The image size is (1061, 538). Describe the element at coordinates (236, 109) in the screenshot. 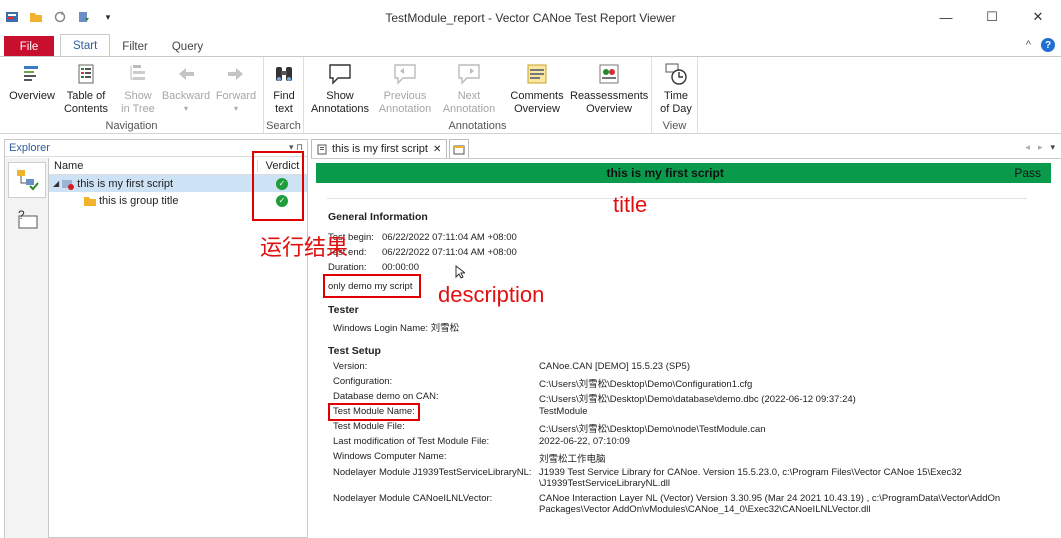

I see `forward-dropdown-icon: ▾` at that location.